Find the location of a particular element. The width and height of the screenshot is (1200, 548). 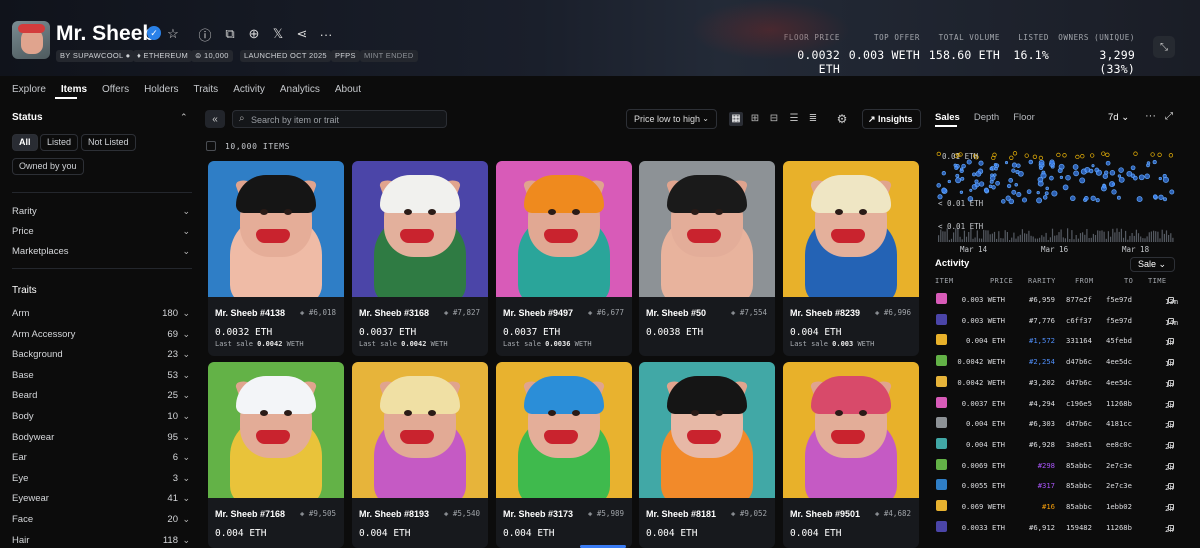

nft-card: Mr. Sheeb #8181 ◈ #9,052 0.004 ETH is located at coordinates (707, 455).